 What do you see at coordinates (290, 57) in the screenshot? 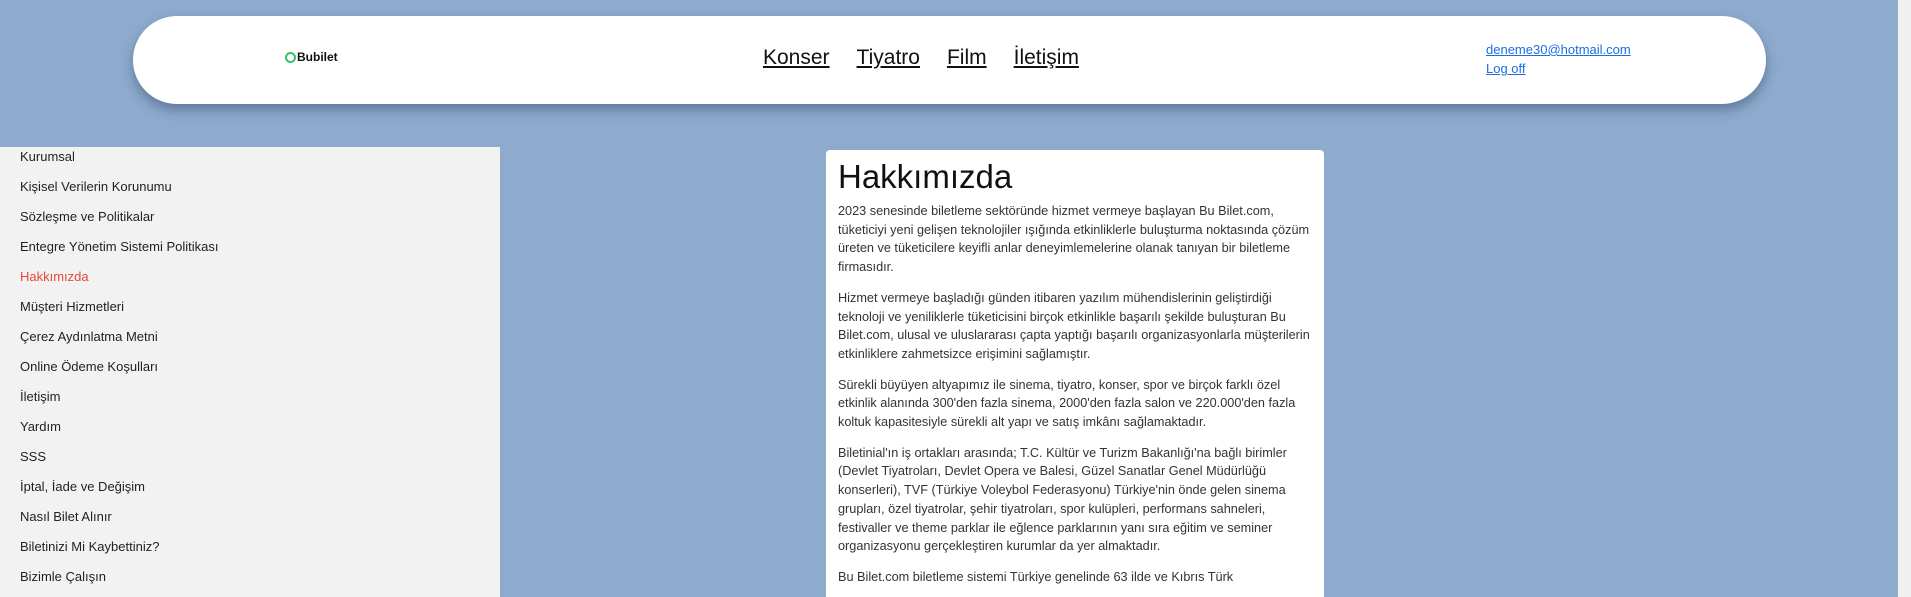
I see `logo-icon` at bounding box center [290, 57].